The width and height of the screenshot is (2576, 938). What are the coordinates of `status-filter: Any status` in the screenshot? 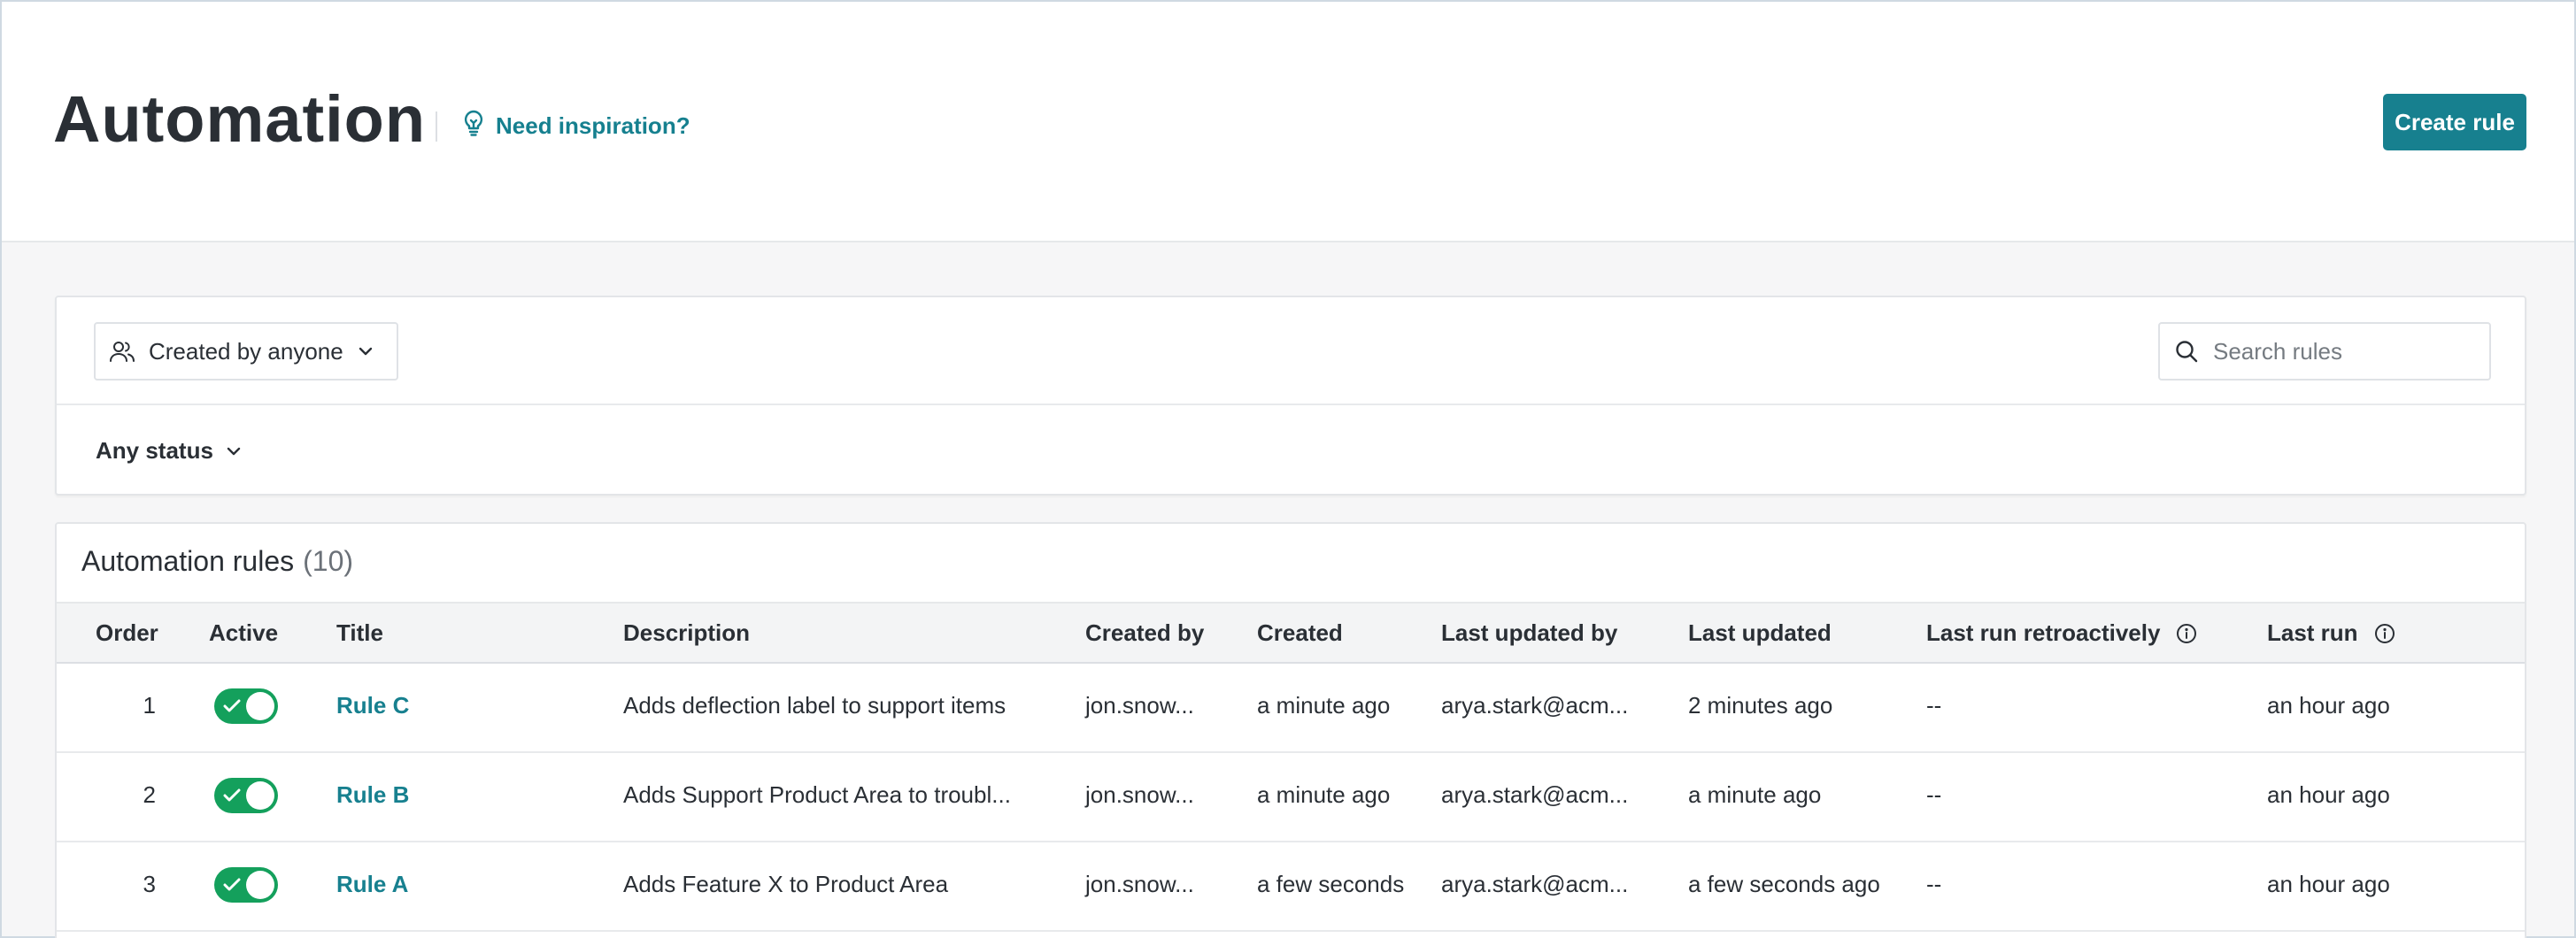 It's located at (169, 451).